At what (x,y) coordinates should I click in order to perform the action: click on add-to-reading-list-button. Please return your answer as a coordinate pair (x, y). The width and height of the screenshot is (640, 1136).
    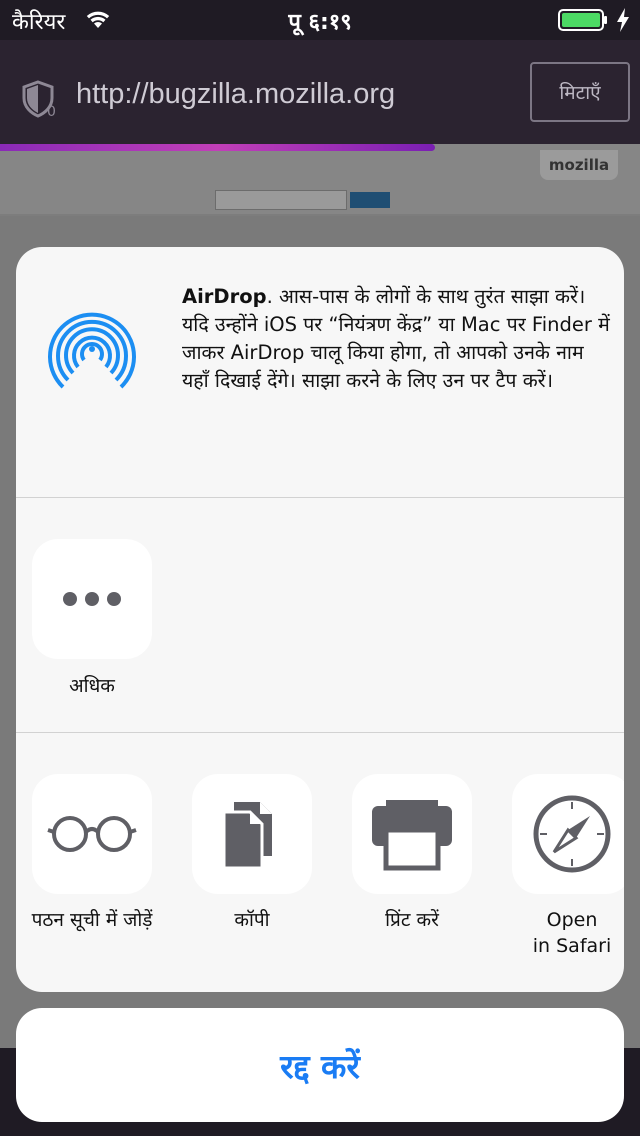
    Looking at the image, I should click on (92, 834).